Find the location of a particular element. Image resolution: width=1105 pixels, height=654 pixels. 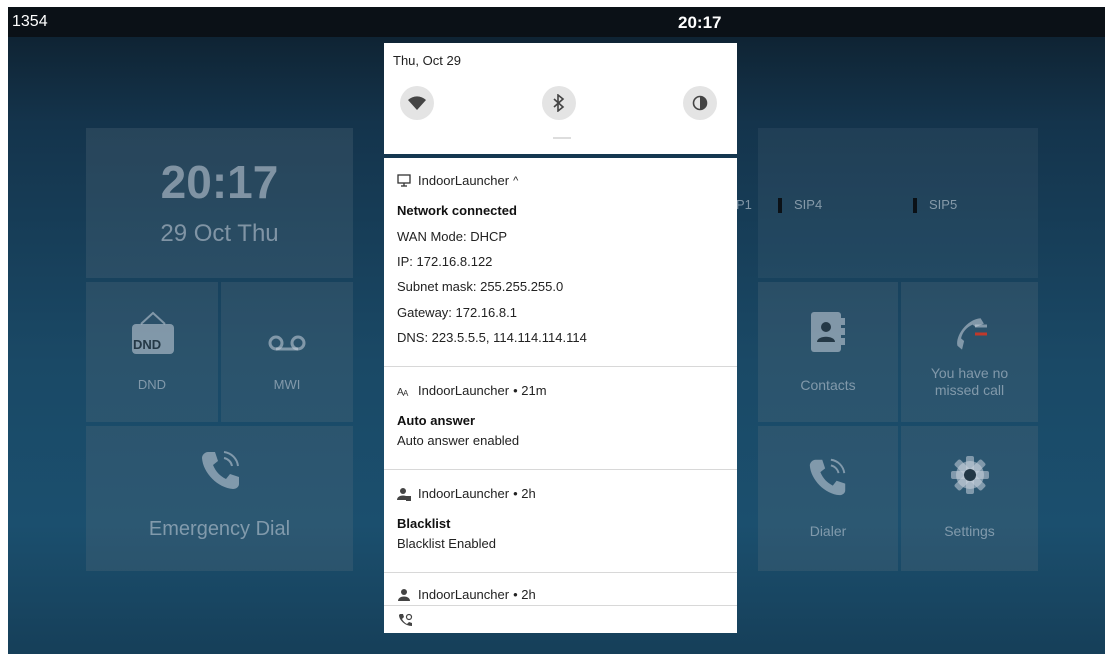

notification-line: Gateway: 172.16.8.1 is located at coordinates (457, 312).